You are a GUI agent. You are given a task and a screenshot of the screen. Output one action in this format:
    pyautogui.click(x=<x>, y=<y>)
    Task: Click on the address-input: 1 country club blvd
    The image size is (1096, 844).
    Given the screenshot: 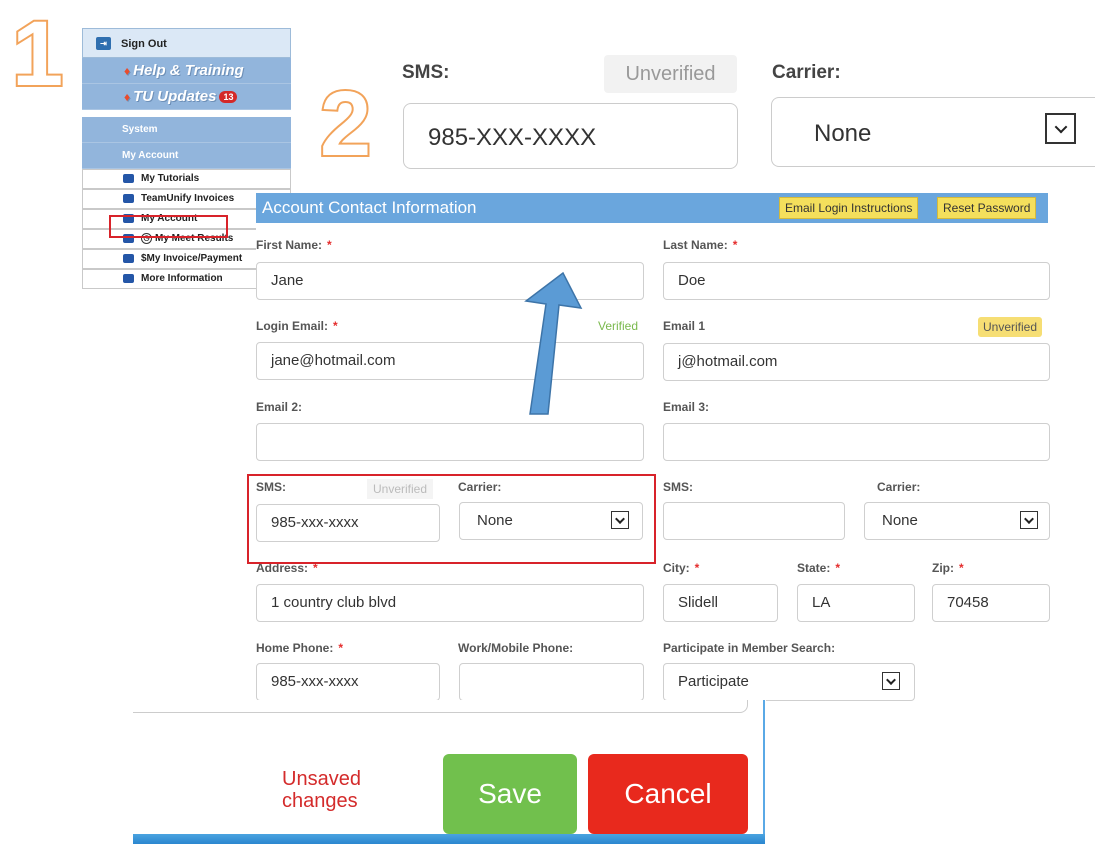 What is the action you would take?
    pyautogui.click(x=450, y=603)
    